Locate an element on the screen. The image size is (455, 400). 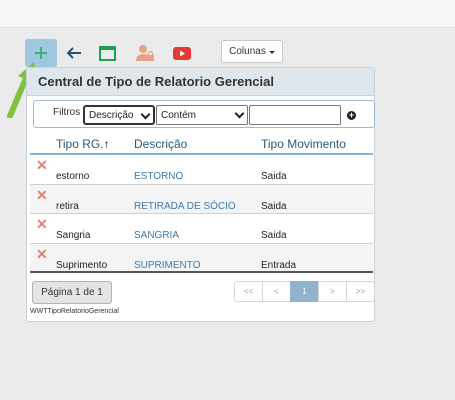
column-header-tipo: Tipo RG.↑ is located at coordinates (83, 144).